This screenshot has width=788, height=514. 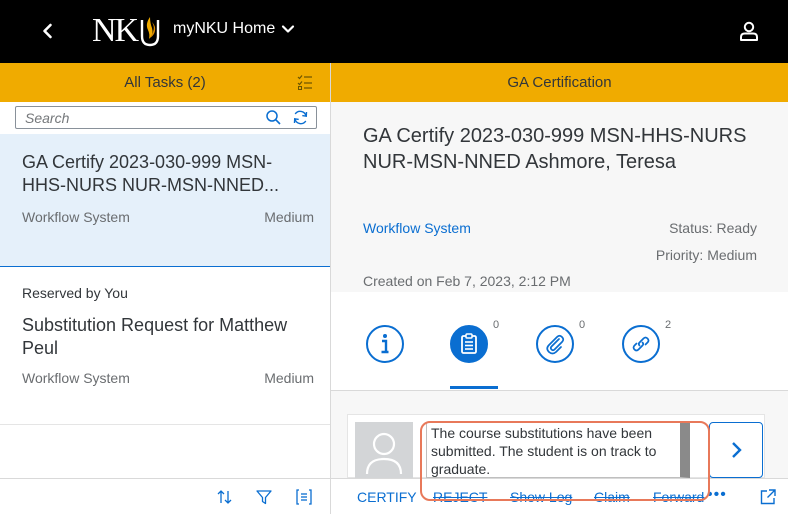 What do you see at coordinates (678, 497) in the screenshot?
I see `forward-button: Forward` at bounding box center [678, 497].